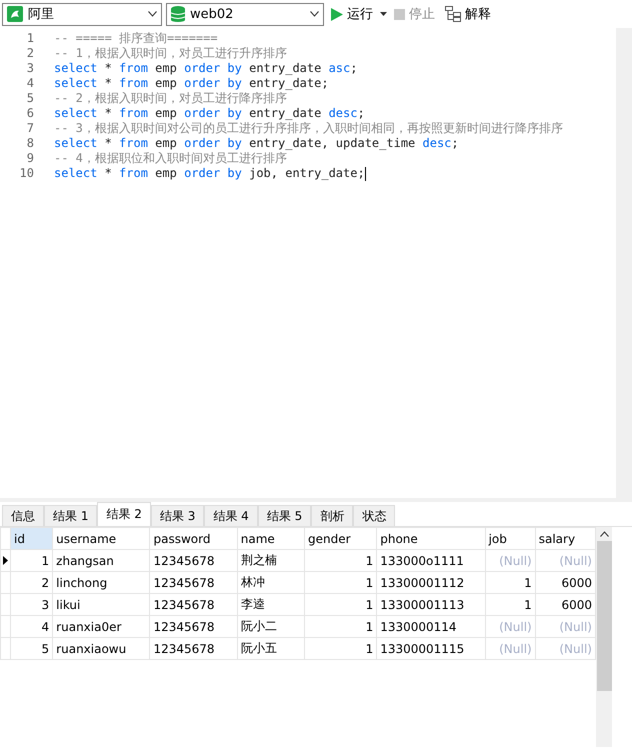  What do you see at coordinates (171, 158) in the screenshot?
I see `code-line: -- 4，根据职位和入职时间对员工进行排序` at bounding box center [171, 158].